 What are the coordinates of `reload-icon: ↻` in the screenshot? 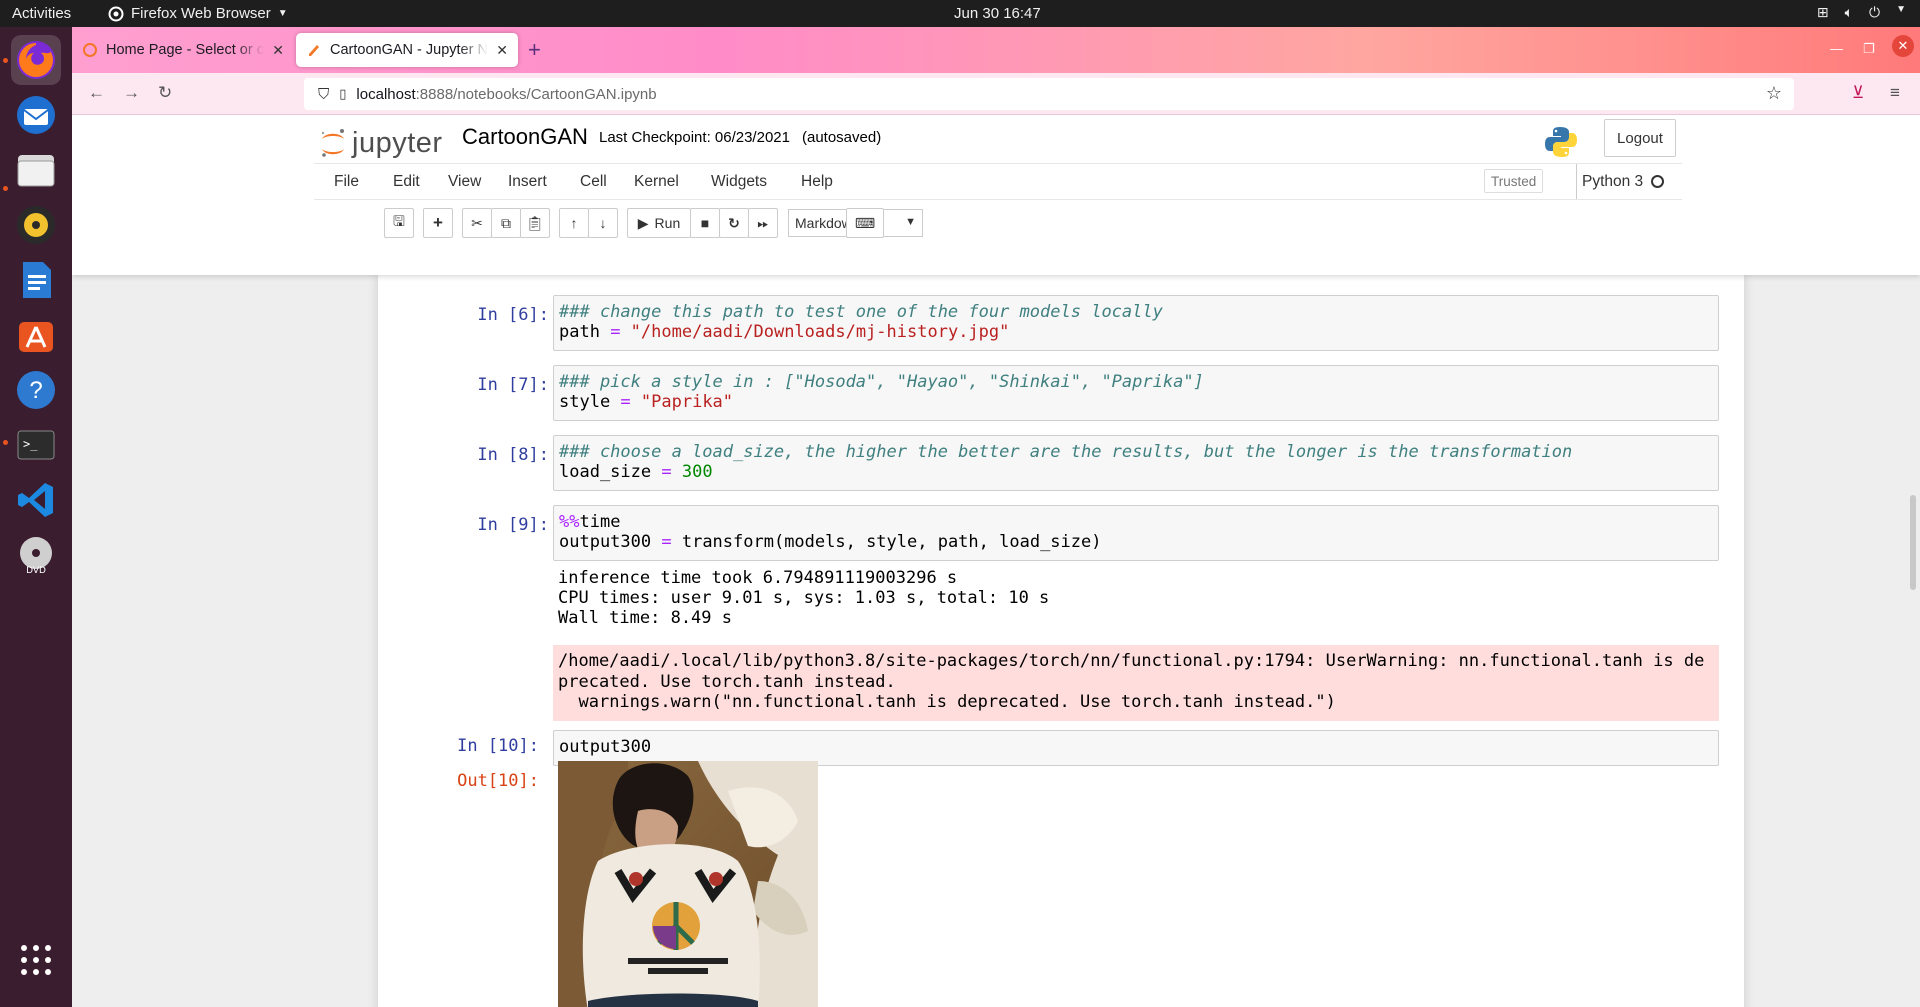 It's located at (165, 93).